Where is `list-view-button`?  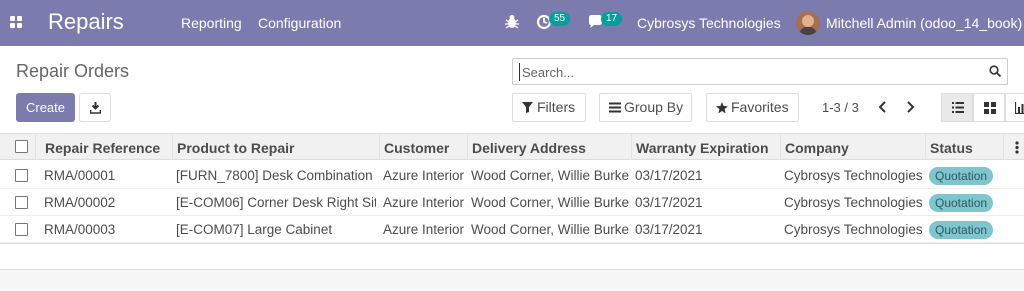 list-view-button is located at coordinates (957, 107).